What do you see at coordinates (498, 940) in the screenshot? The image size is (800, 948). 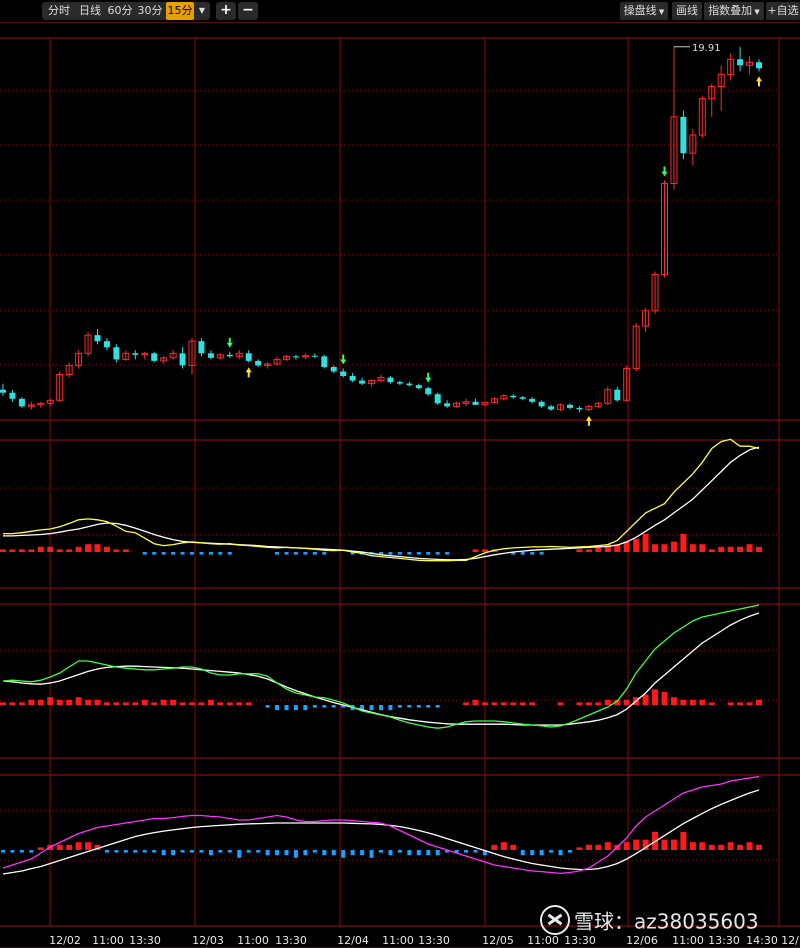 I see `x-axis-label: 12/05` at bounding box center [498, 940].